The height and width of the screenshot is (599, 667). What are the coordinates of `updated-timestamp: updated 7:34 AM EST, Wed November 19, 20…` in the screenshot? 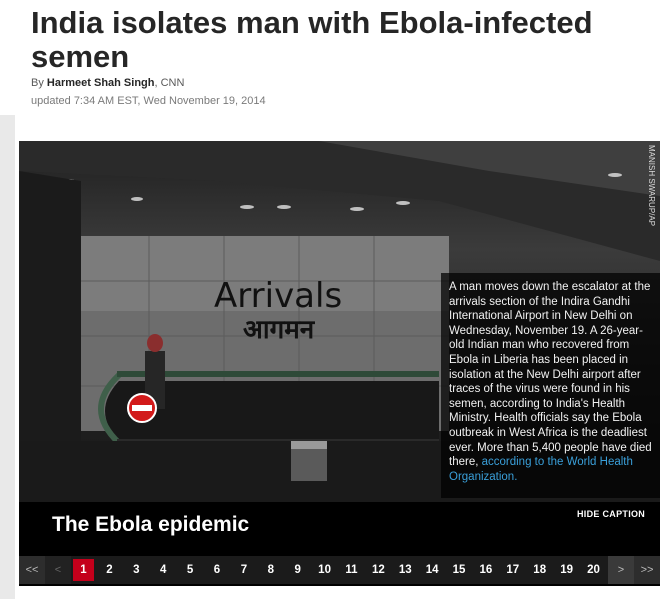 It's located at (148, 101).